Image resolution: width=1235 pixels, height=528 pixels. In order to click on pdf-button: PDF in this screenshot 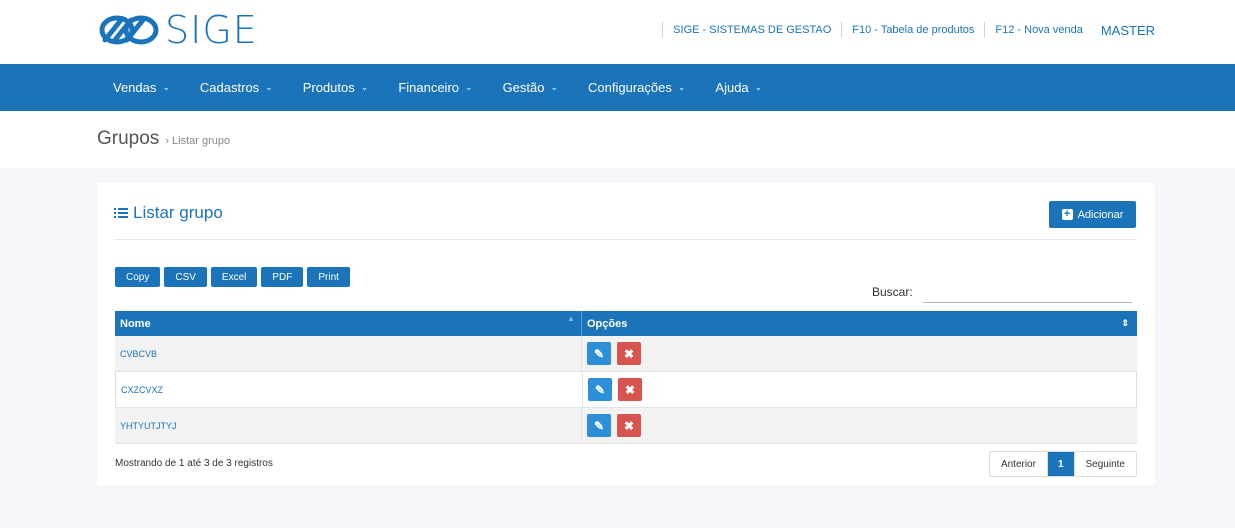, I will do `click(282, 277)`.